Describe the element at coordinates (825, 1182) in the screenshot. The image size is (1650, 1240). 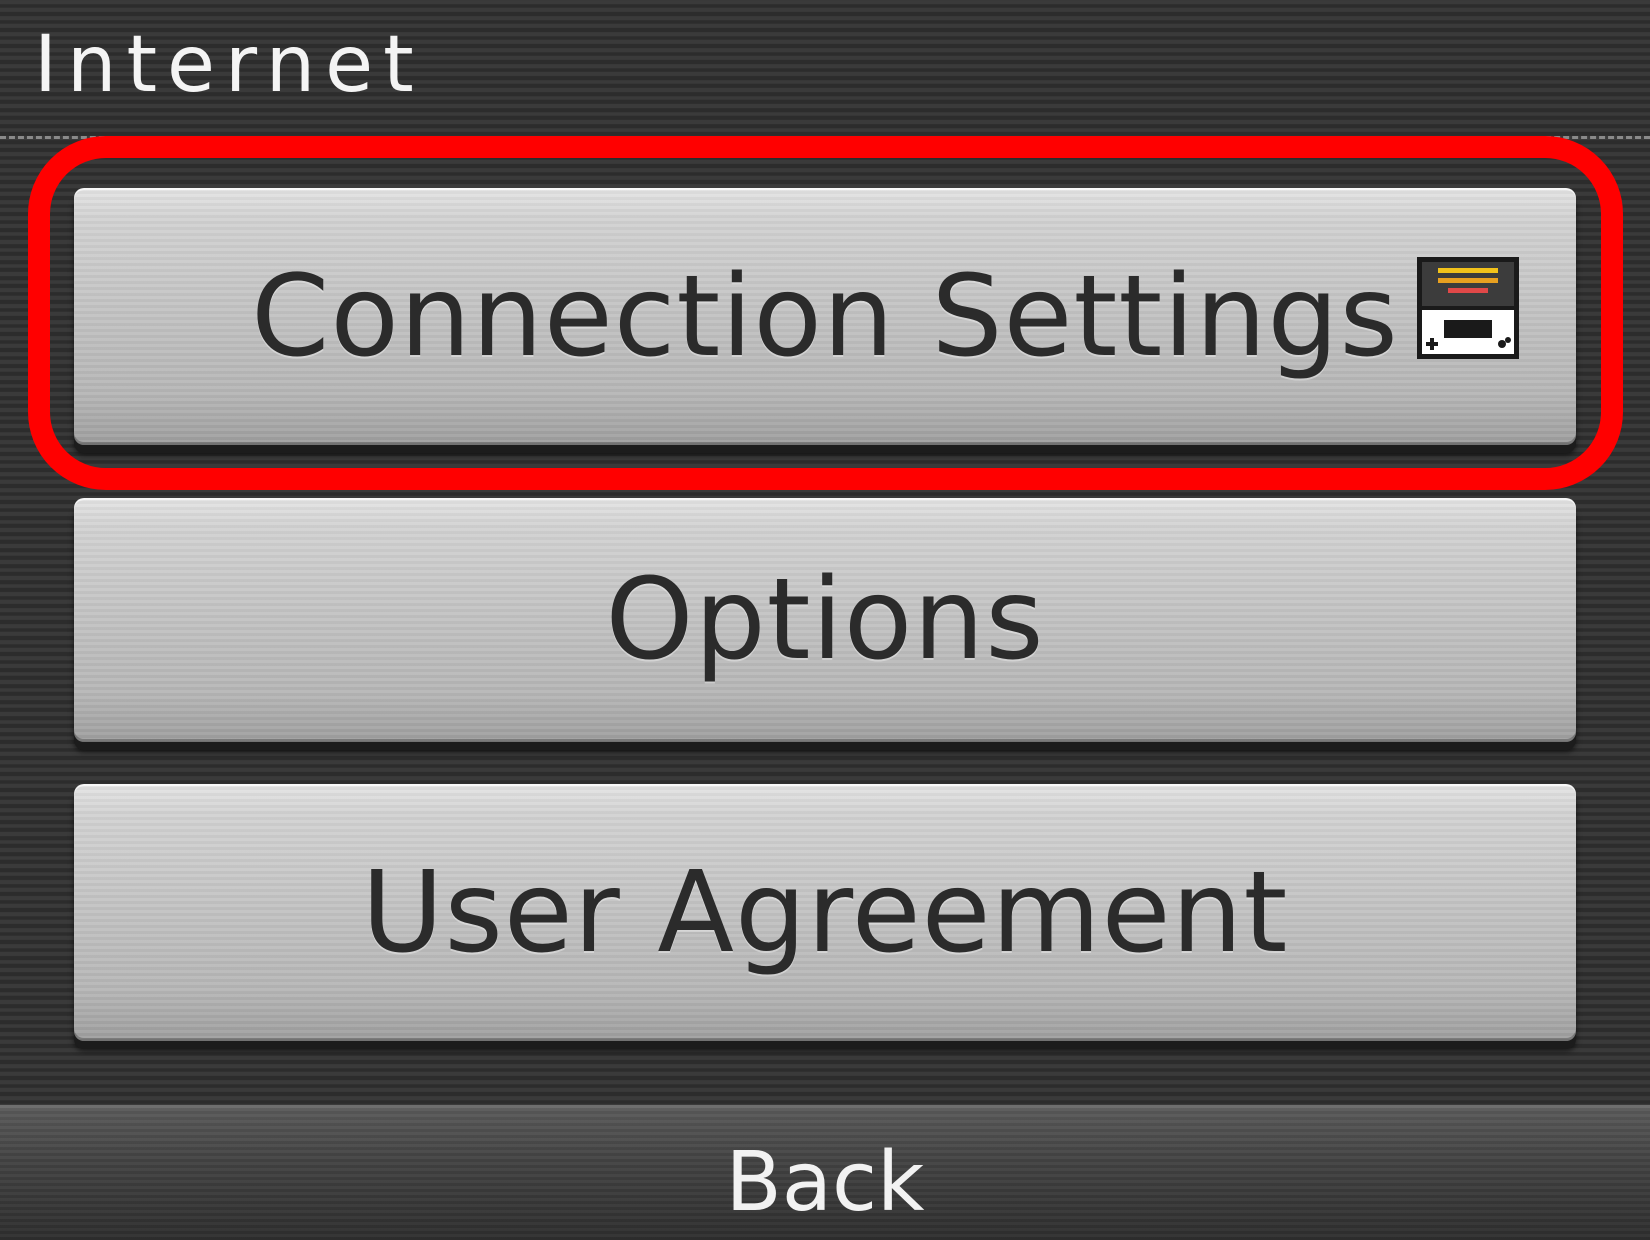
I see `back-label: Back` at that location.